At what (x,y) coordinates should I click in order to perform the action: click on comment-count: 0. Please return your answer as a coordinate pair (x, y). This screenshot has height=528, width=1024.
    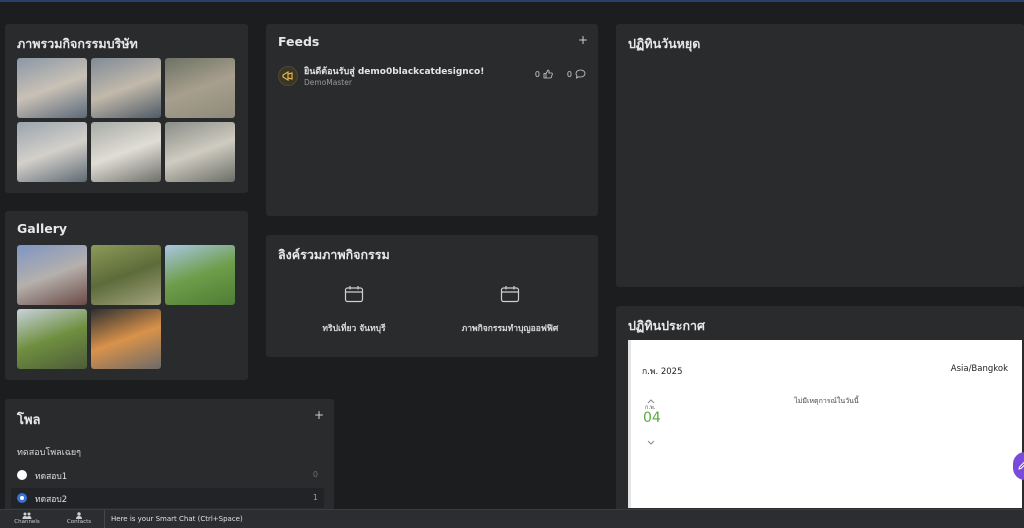
    Looking at the image, I should click on (569, 74).